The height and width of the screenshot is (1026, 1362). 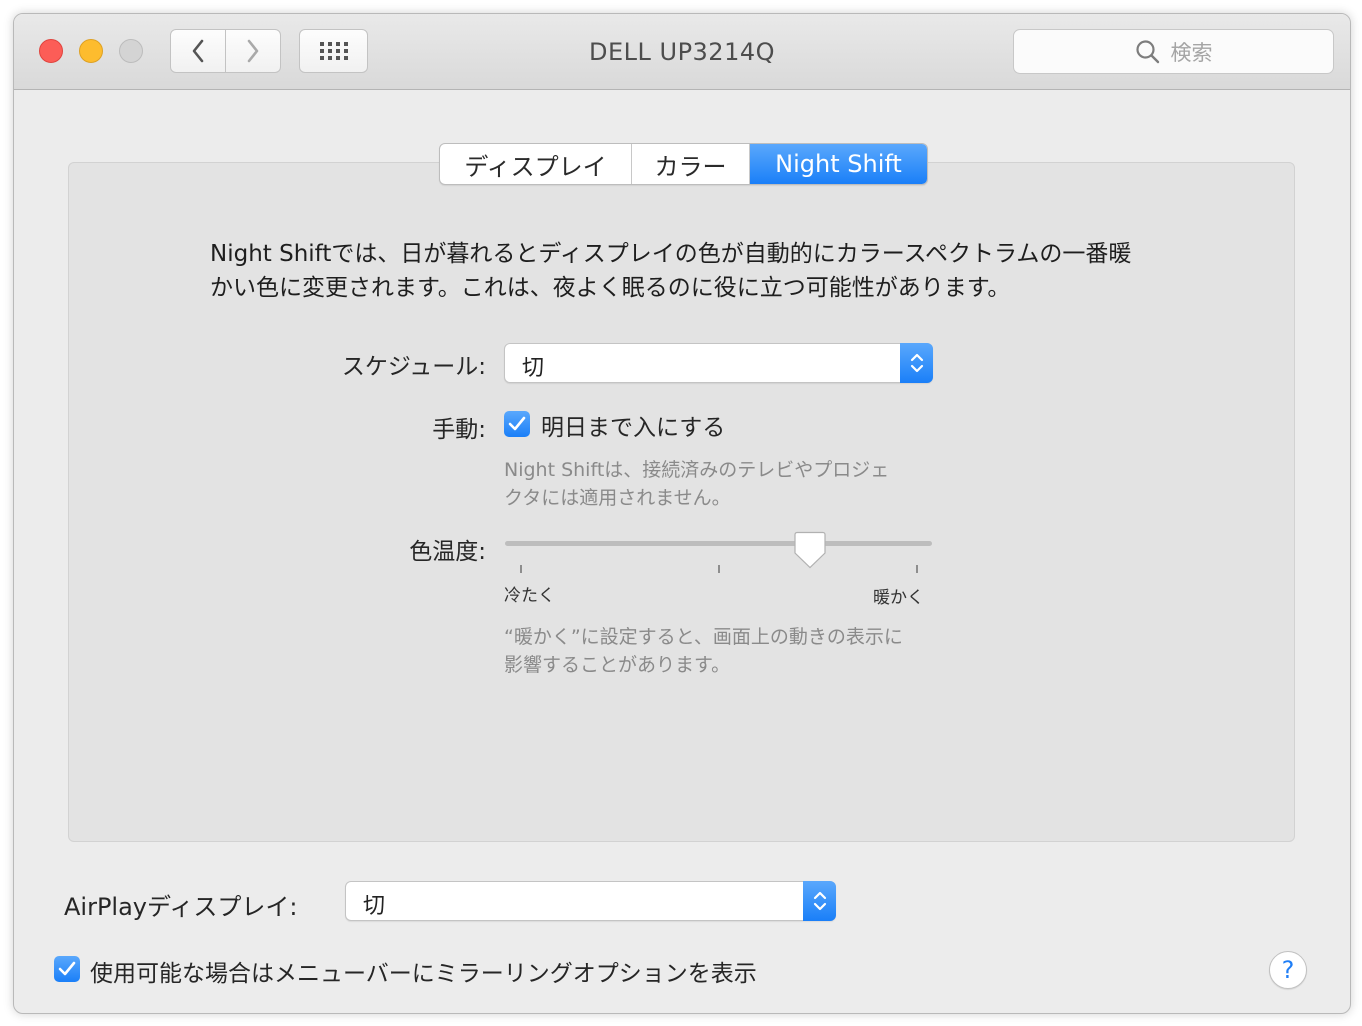 I want to click on schedule-label: スケジュール:, so click(x=413, y=367).